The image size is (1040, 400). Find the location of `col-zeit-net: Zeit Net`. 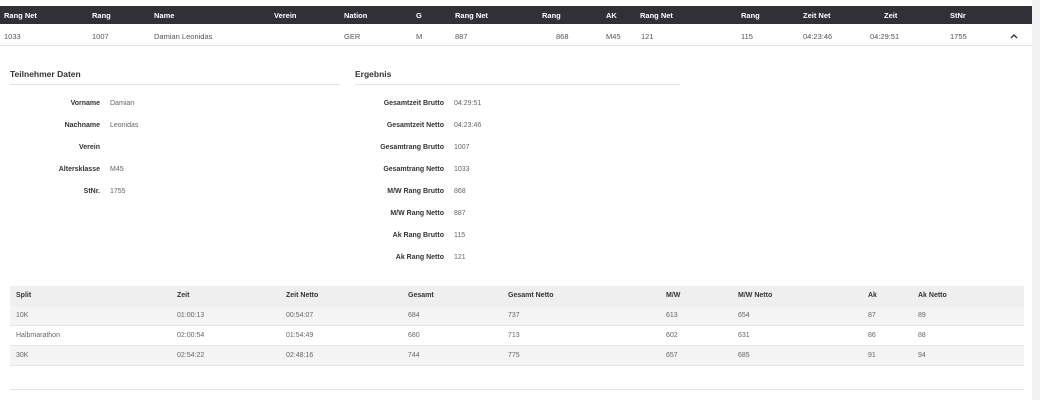

col-zeit-net: Zeit Net is located at coordinates (817, 15).